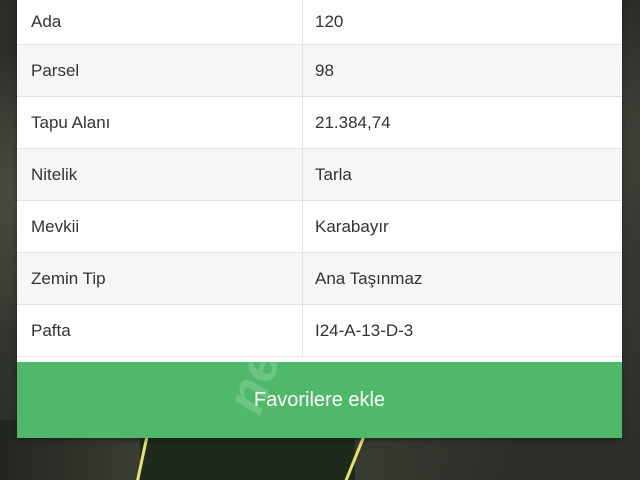  I want to click on table-row-nitelik: Nitelik Tarla, so click(319, 175).